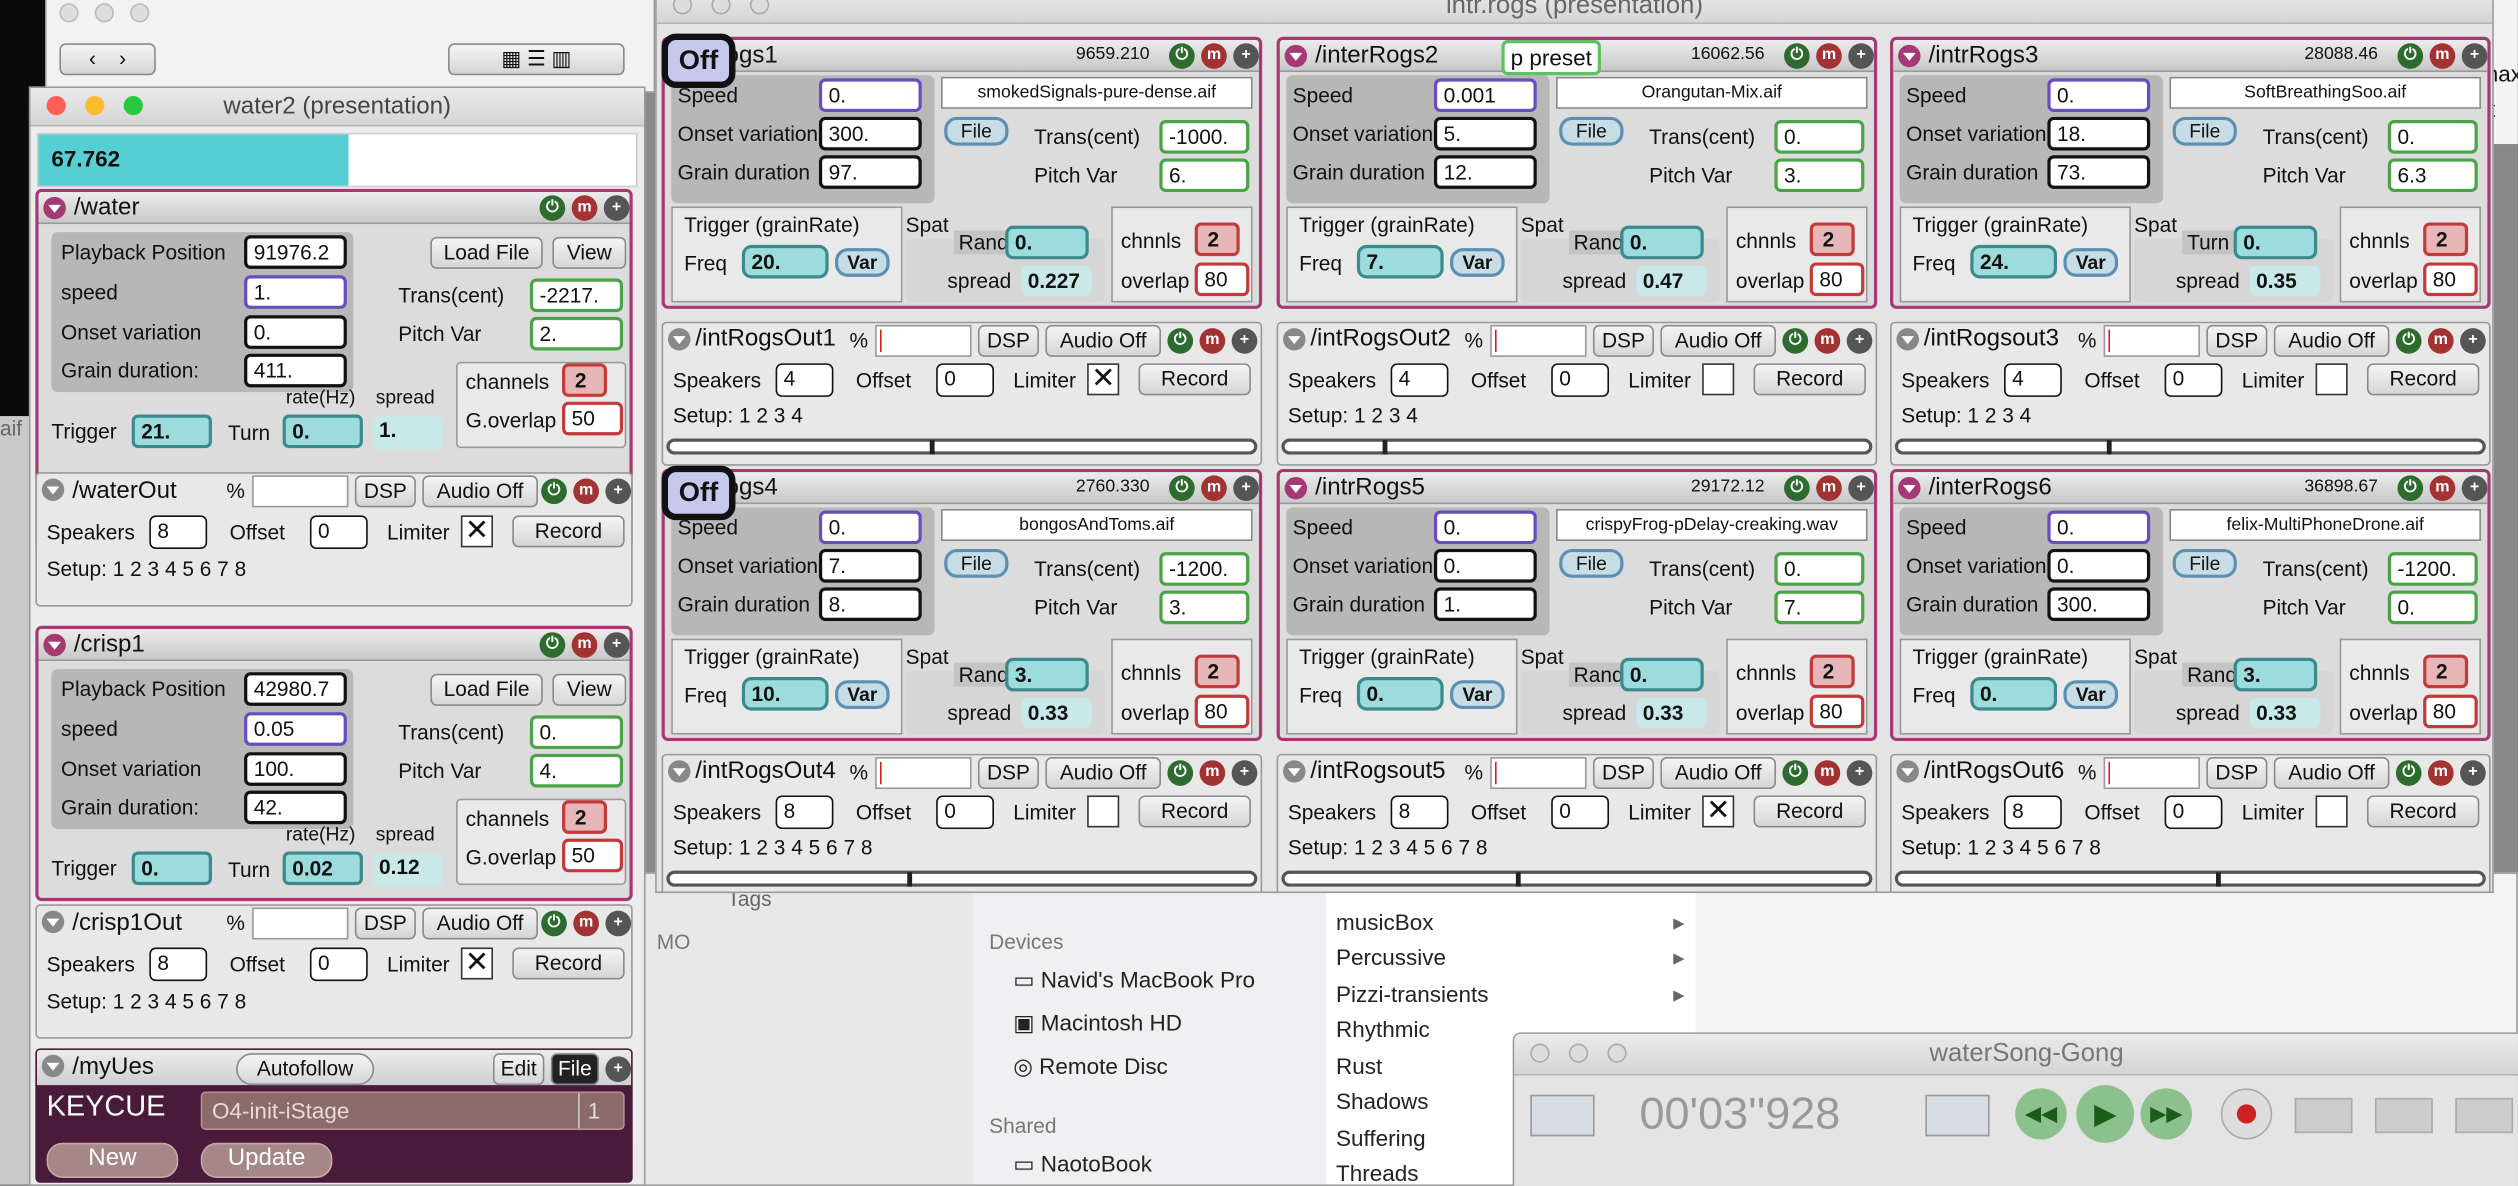 Image resolution: width=2518 pixels, height=1186 pixels. I want to click on pitch-field: 6.3, so click(2432, 175).